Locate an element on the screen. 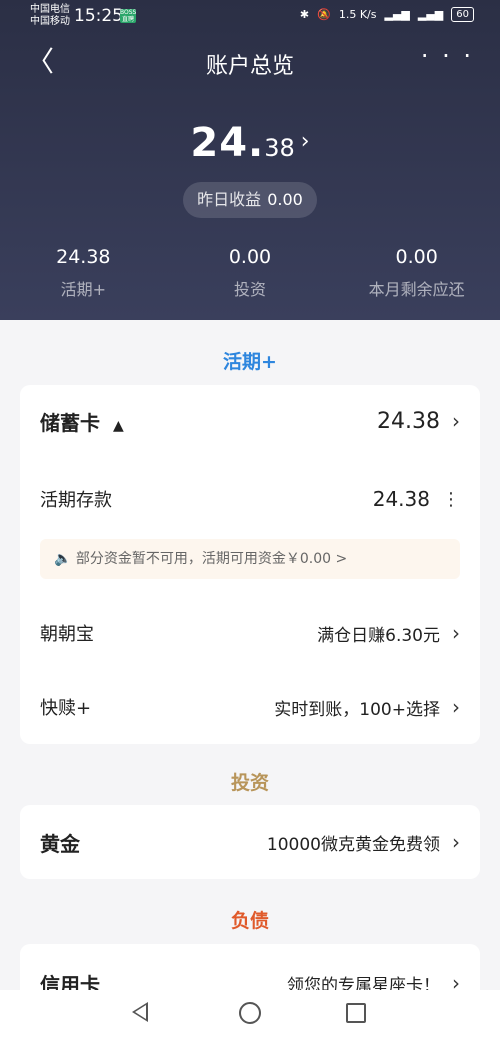 The width and height of the screenshot is (500, 1039). summary-invest: 0.00 投资 is located at coordinates (250, 273).